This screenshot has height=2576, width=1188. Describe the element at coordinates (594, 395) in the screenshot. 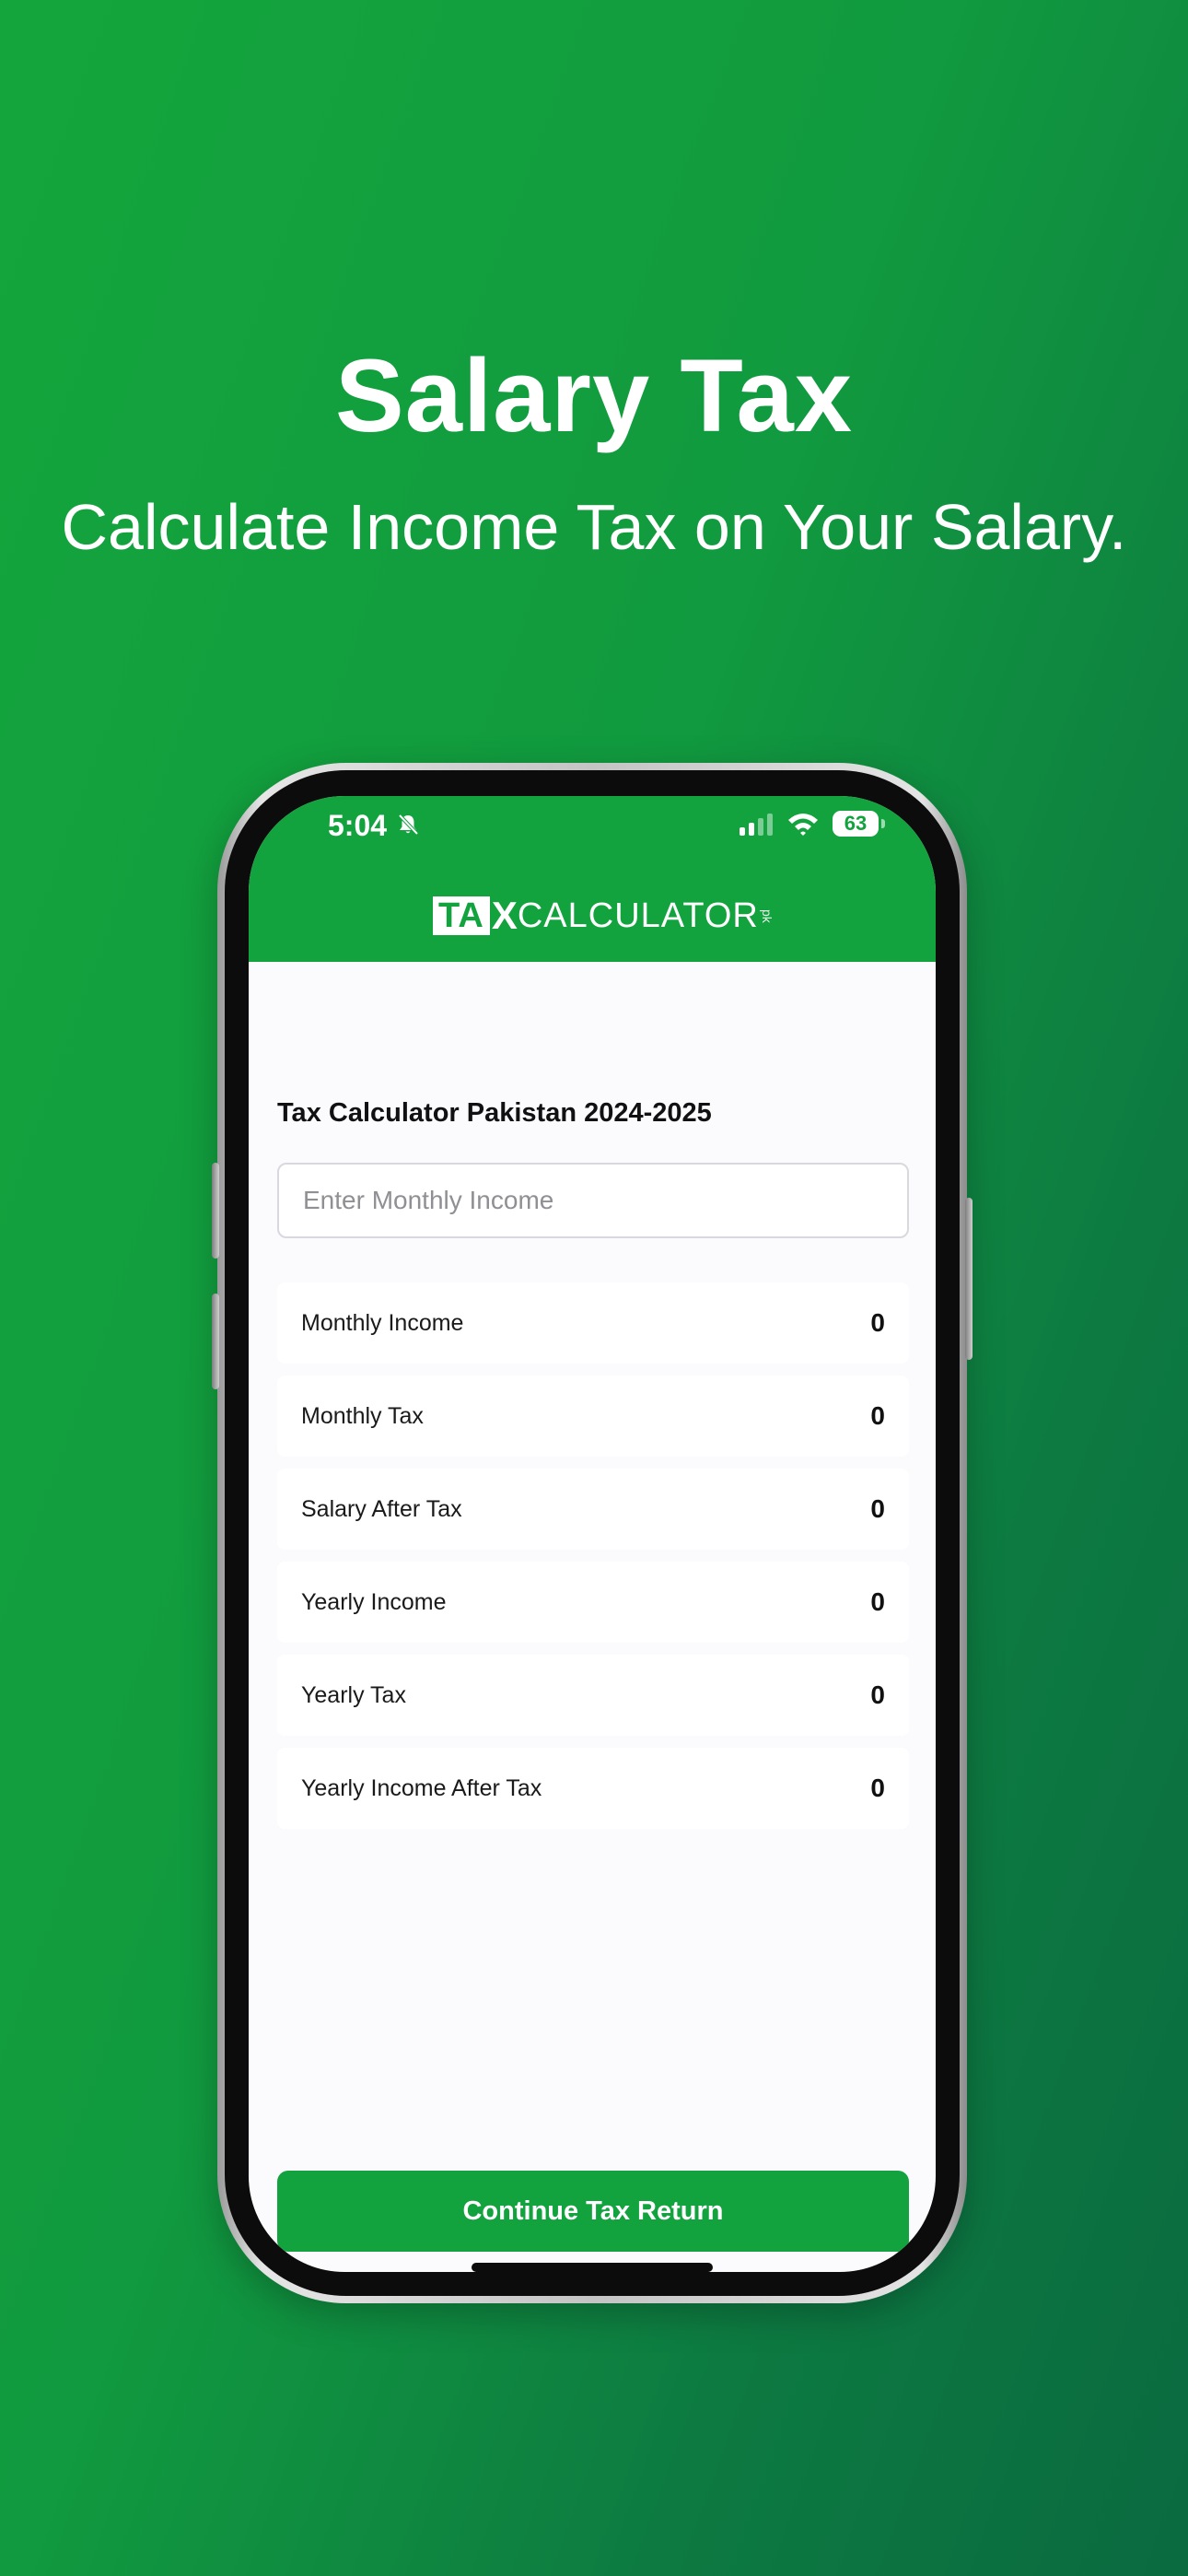

I see `promo-headline: Salary Tax` at that location.